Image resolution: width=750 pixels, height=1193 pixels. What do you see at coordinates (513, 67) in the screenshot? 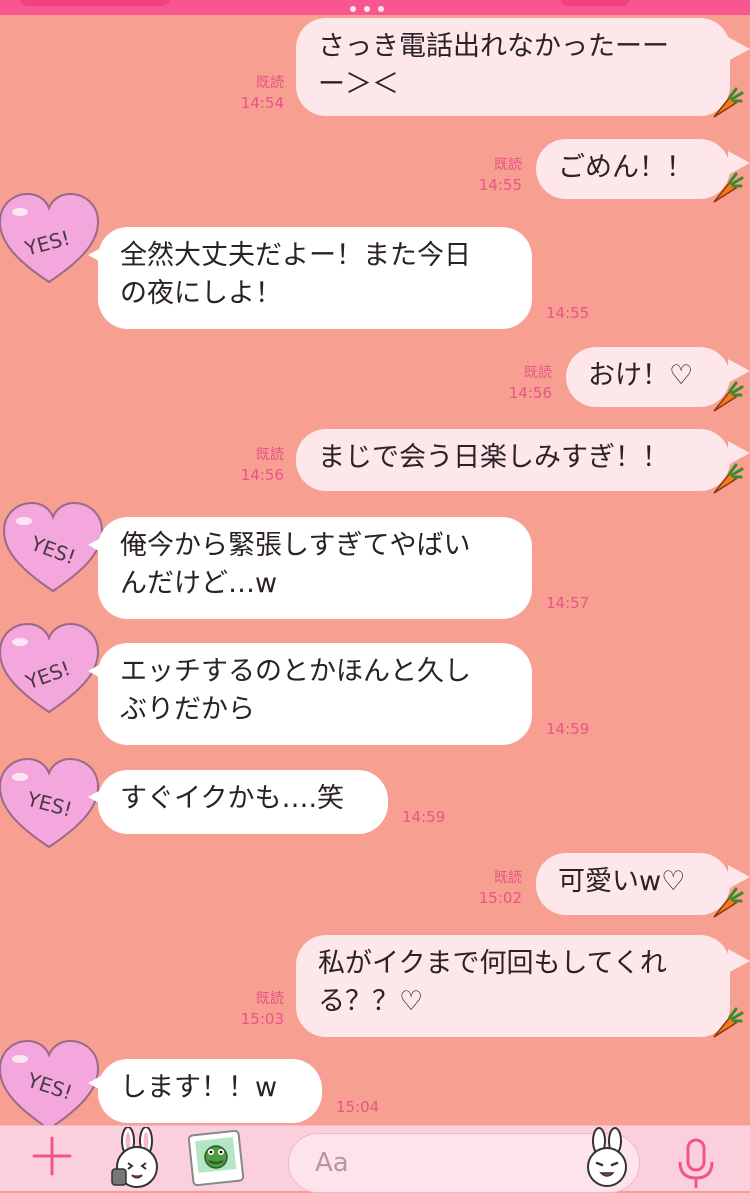
I see `message-bubble-outgoing: さっき電話出れなかったーー ー＞＜` at bounding box center [513, 67].